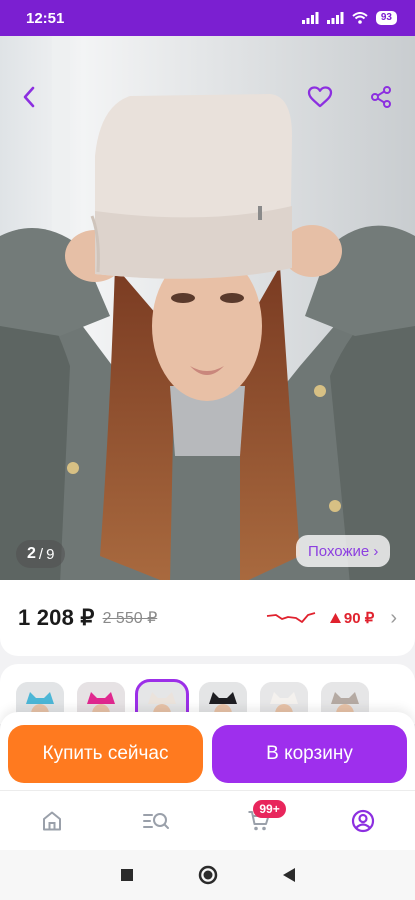 The height and width of the screenshot is (900, 415). Describe the element at coordinates (207, 618) in the screenshot. I see `price-card: 1 208 ₽ 2 550 ₽ 90 ₽ ›` at that location.